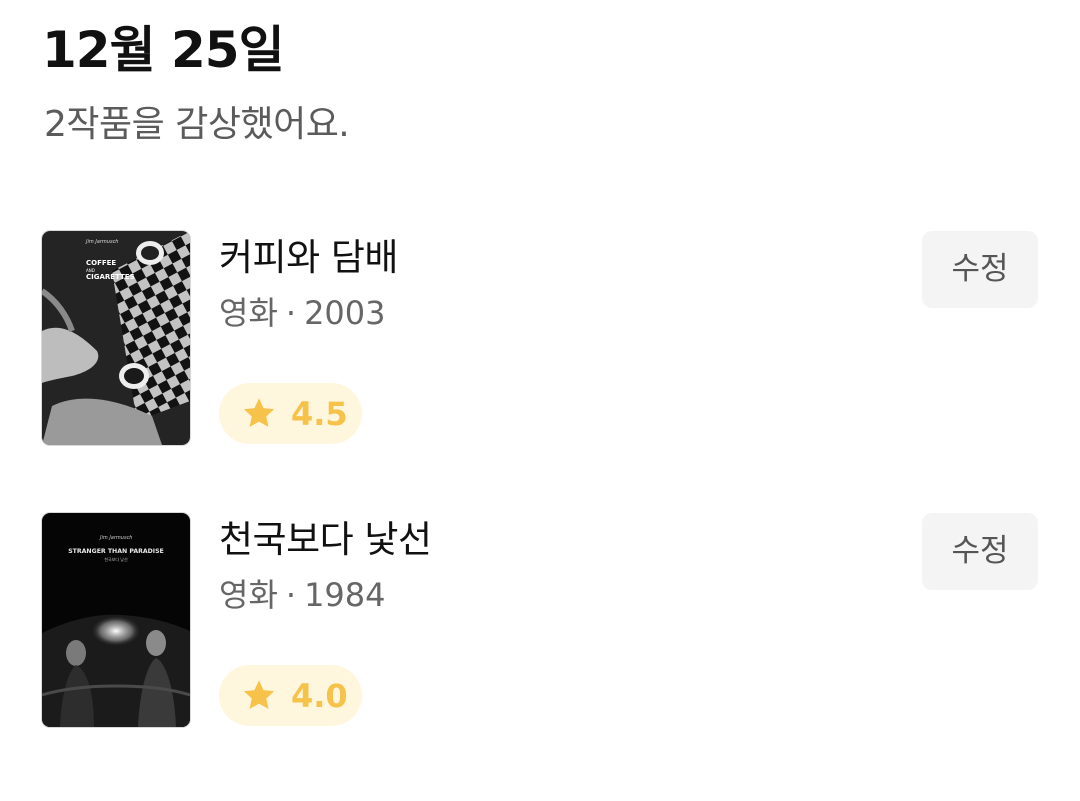 Image resolution: width=1080 pixels, height=801 pixels. What do you see at coordinates (290, 413) in the screenshot?
I see `rating-badge: 4.5` at bounding box center [290, 413].